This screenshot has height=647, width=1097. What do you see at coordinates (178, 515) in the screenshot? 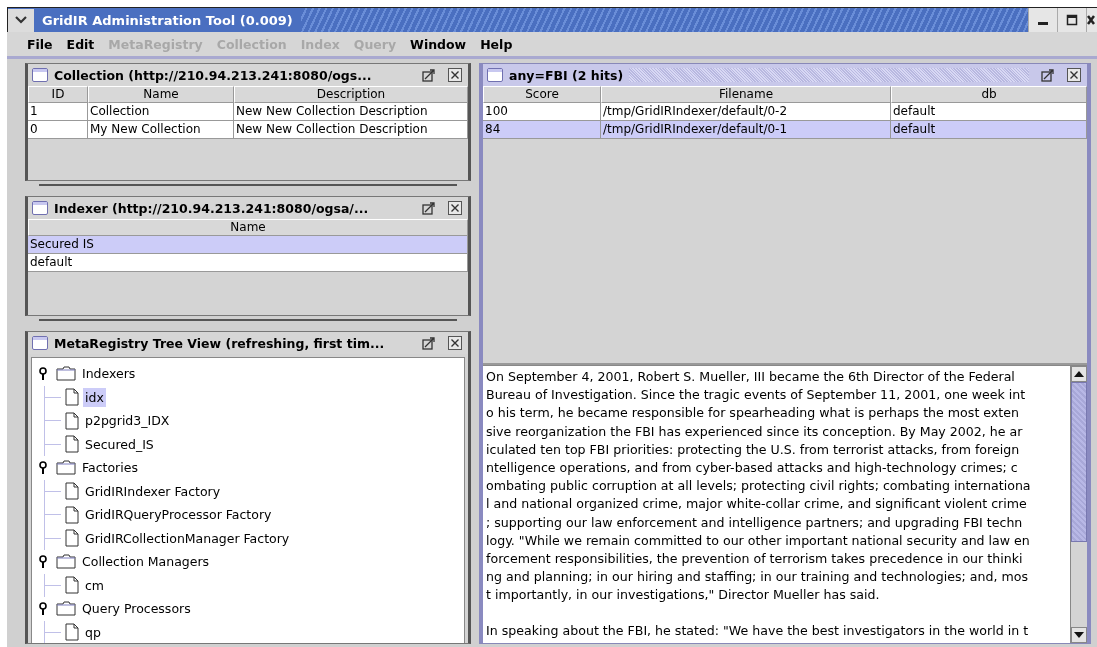
I see `tree-item: GridIRQueryProcessor Factory` at bounding box center [178, 515].